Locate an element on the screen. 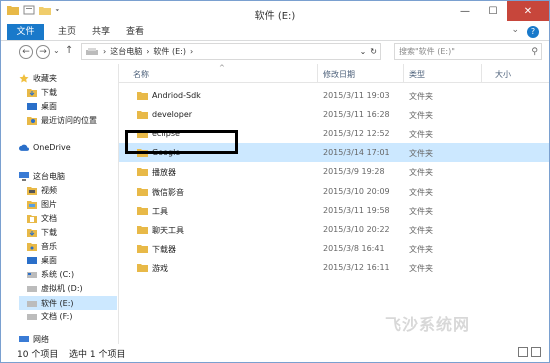  computer-icon is located at coordinates (24, 176).